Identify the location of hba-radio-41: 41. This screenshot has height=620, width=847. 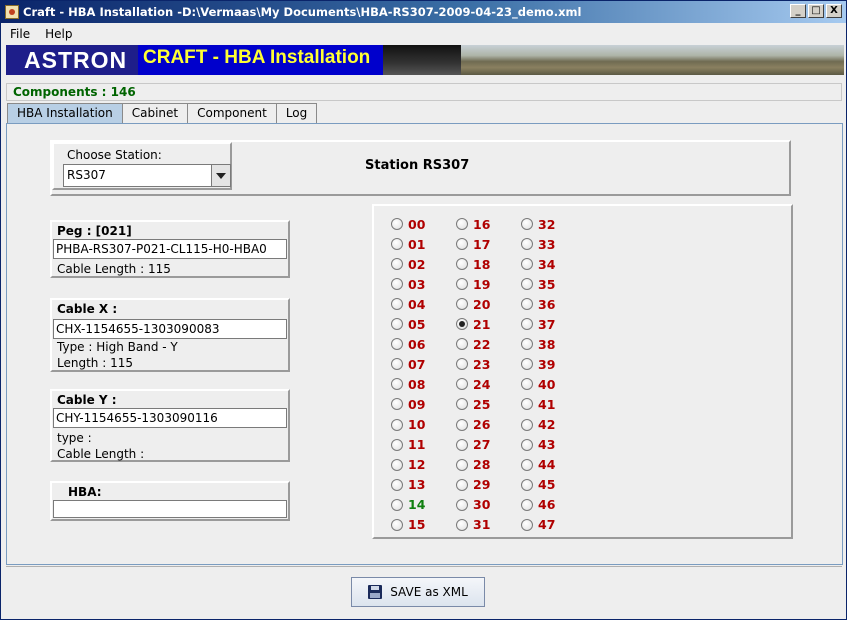
(538, 404).